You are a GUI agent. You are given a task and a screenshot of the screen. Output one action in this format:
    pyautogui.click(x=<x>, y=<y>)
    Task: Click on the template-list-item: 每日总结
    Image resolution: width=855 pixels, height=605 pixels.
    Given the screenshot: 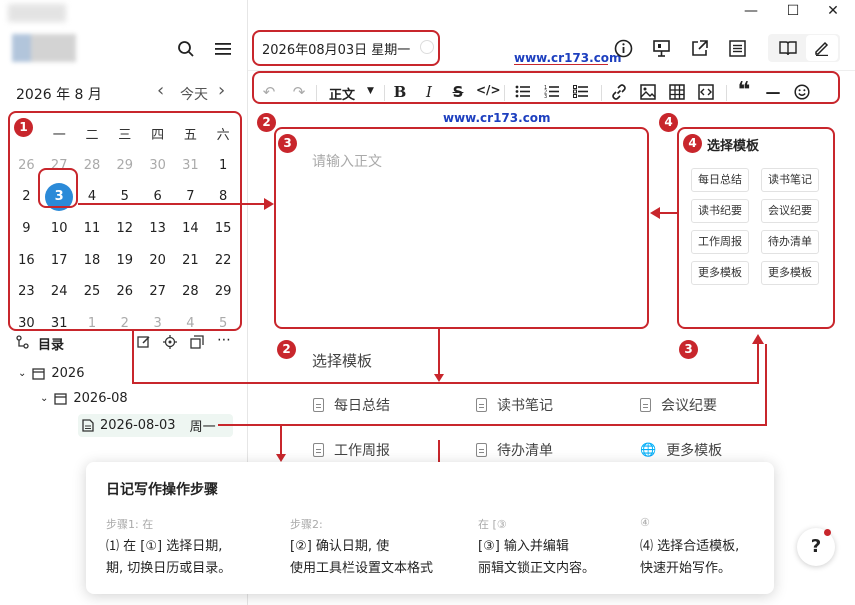 What is the action you would take?
    pyautogui.click(x=351, y=405)
    